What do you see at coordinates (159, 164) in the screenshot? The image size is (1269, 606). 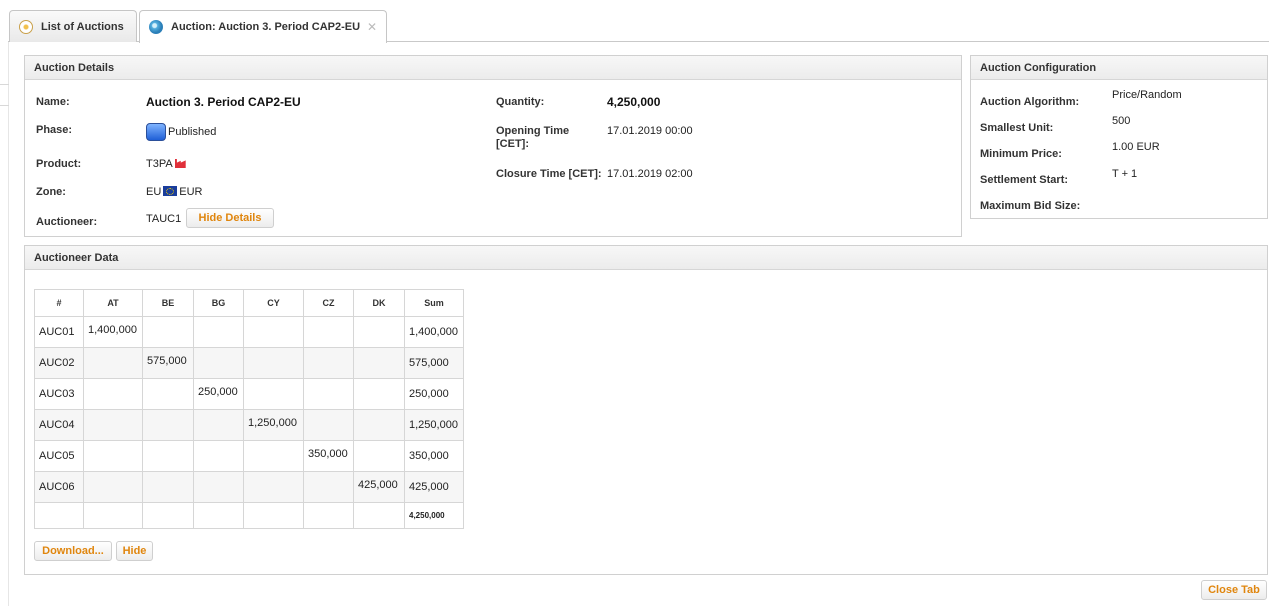 I see `product-text: T3PA` at bounding box center [159, 164].